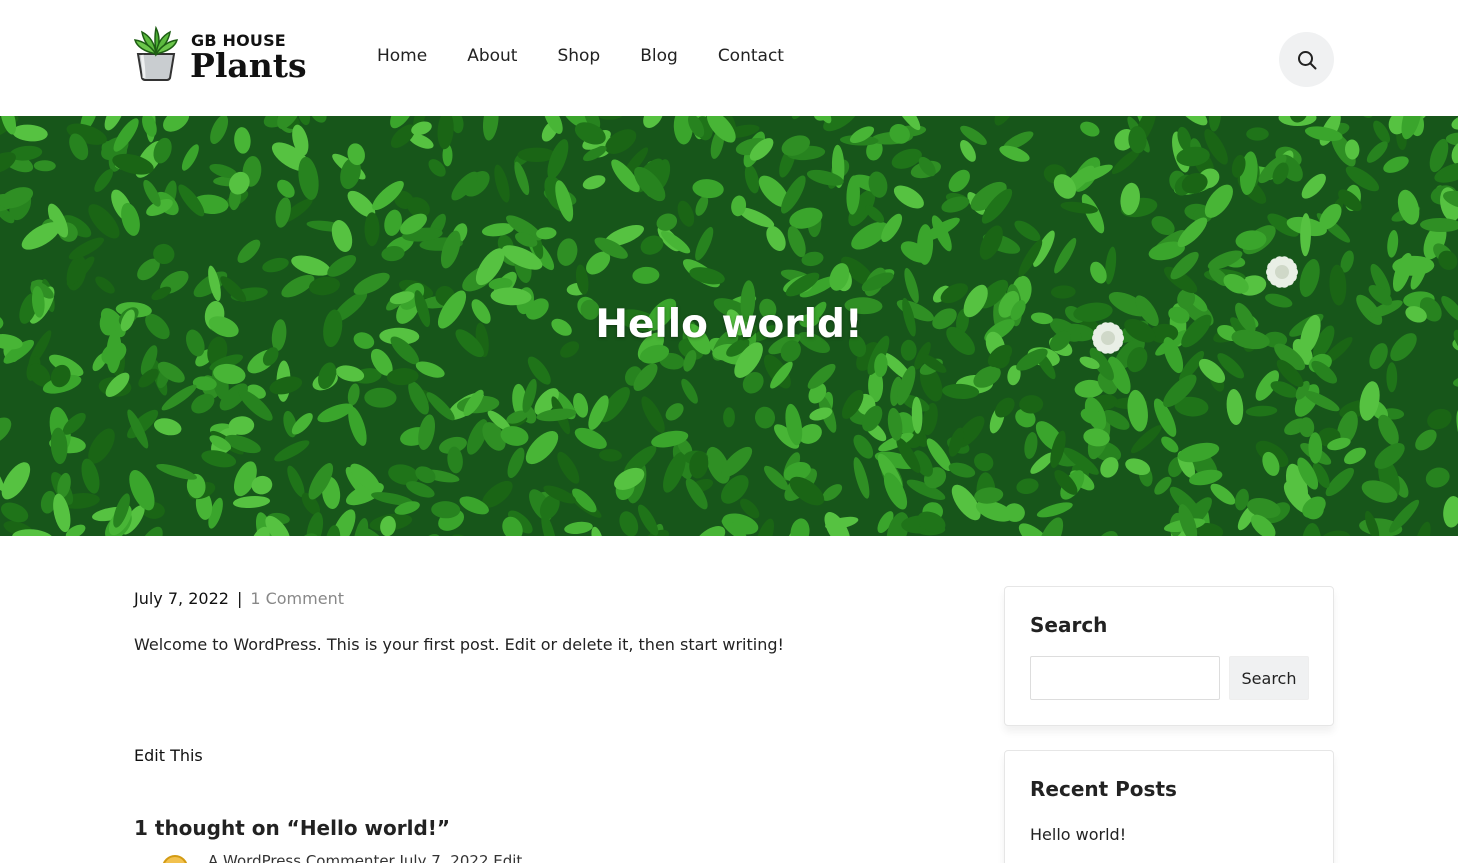  What do you see at coordinates (1103, 789) in the screenshot?
I see `recent-posts-title: Recent Posts` at bounding box center [1103, 789].